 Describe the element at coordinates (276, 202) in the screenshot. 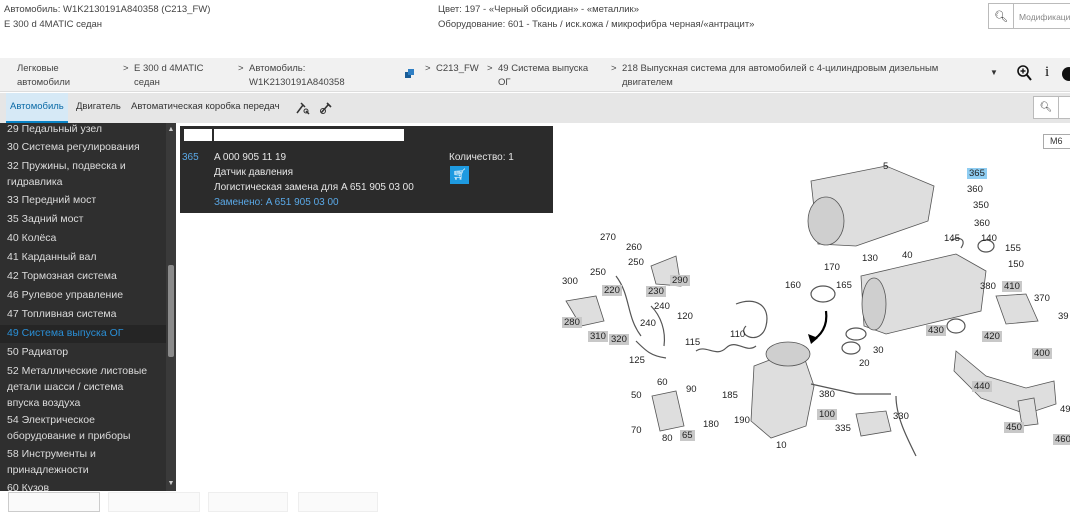

I see `replaced-link: Заменено: A 651 905 03 00` at that location.